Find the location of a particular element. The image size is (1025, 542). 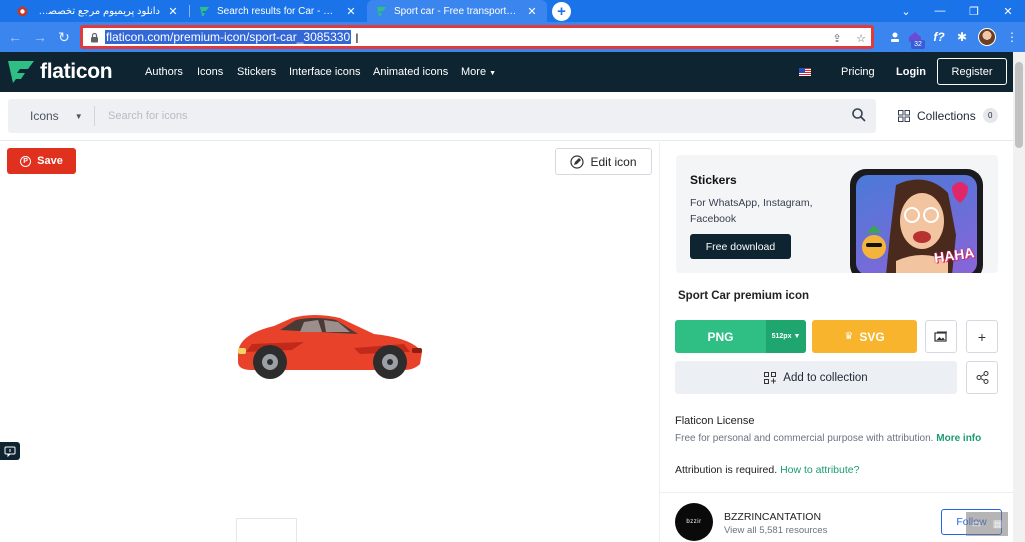

how-to-attribute-link: How to attribute? is located at coordinates (819, 470).